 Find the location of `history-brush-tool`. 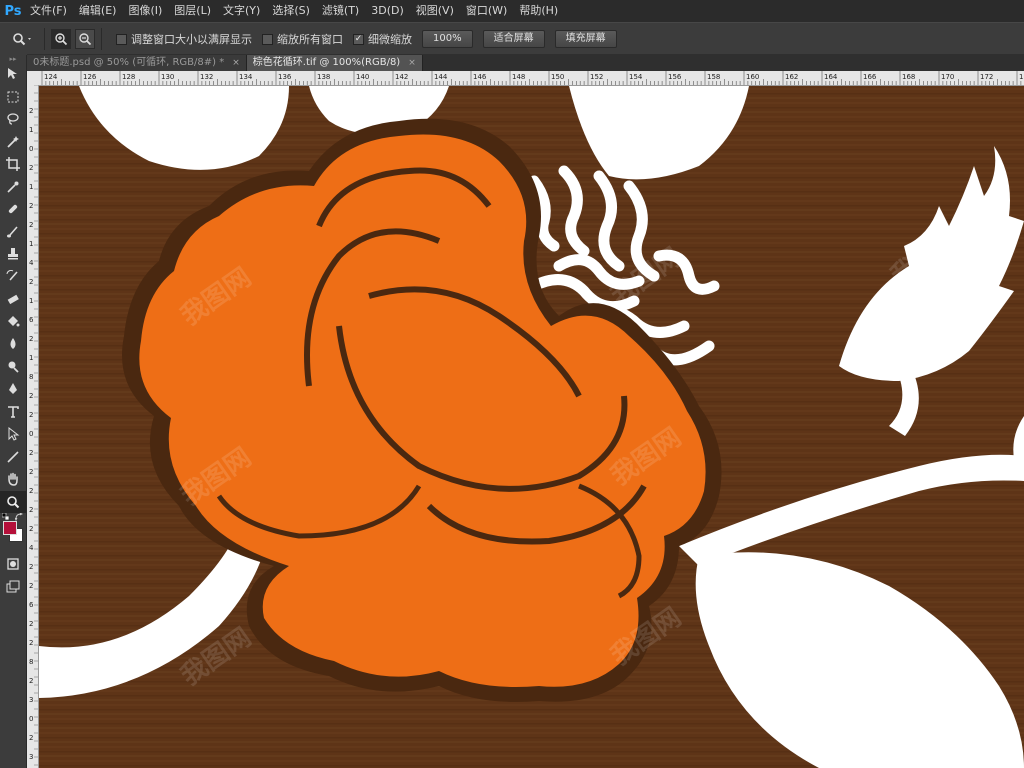

history-brush-tool is located at coordinates (13, 277).